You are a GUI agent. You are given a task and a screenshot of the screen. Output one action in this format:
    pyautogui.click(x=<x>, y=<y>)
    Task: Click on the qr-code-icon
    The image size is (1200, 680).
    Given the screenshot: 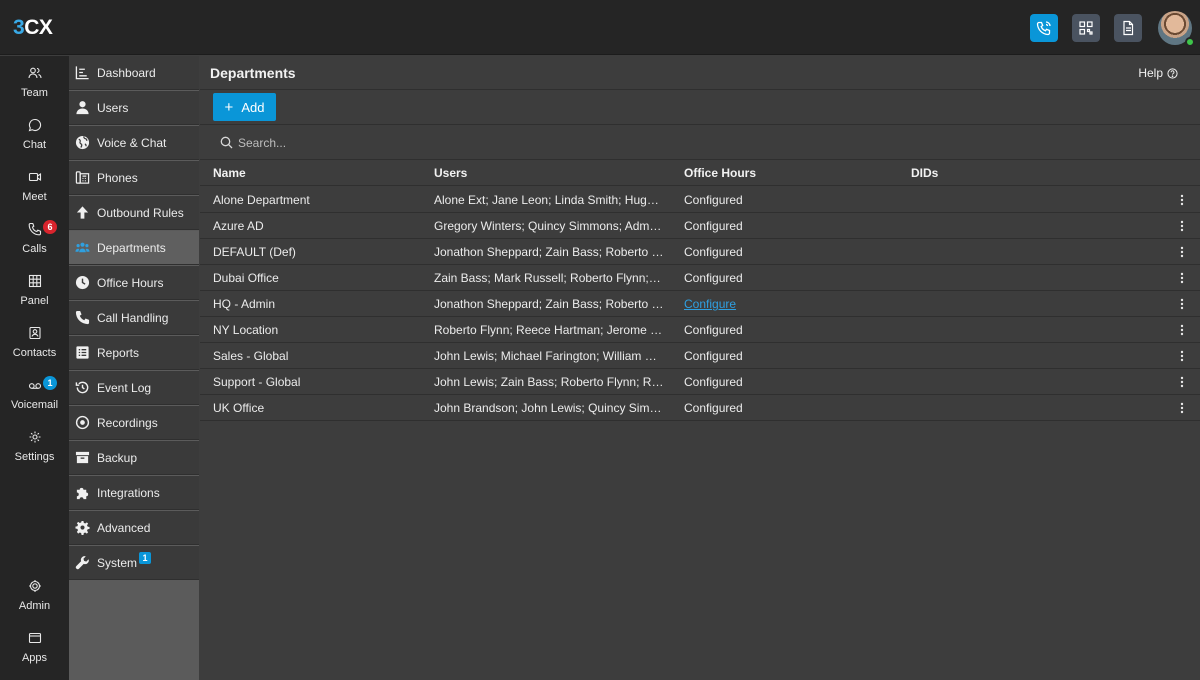 What is the action you would take?
    pyautogui.click(x=1086, y=28)
    